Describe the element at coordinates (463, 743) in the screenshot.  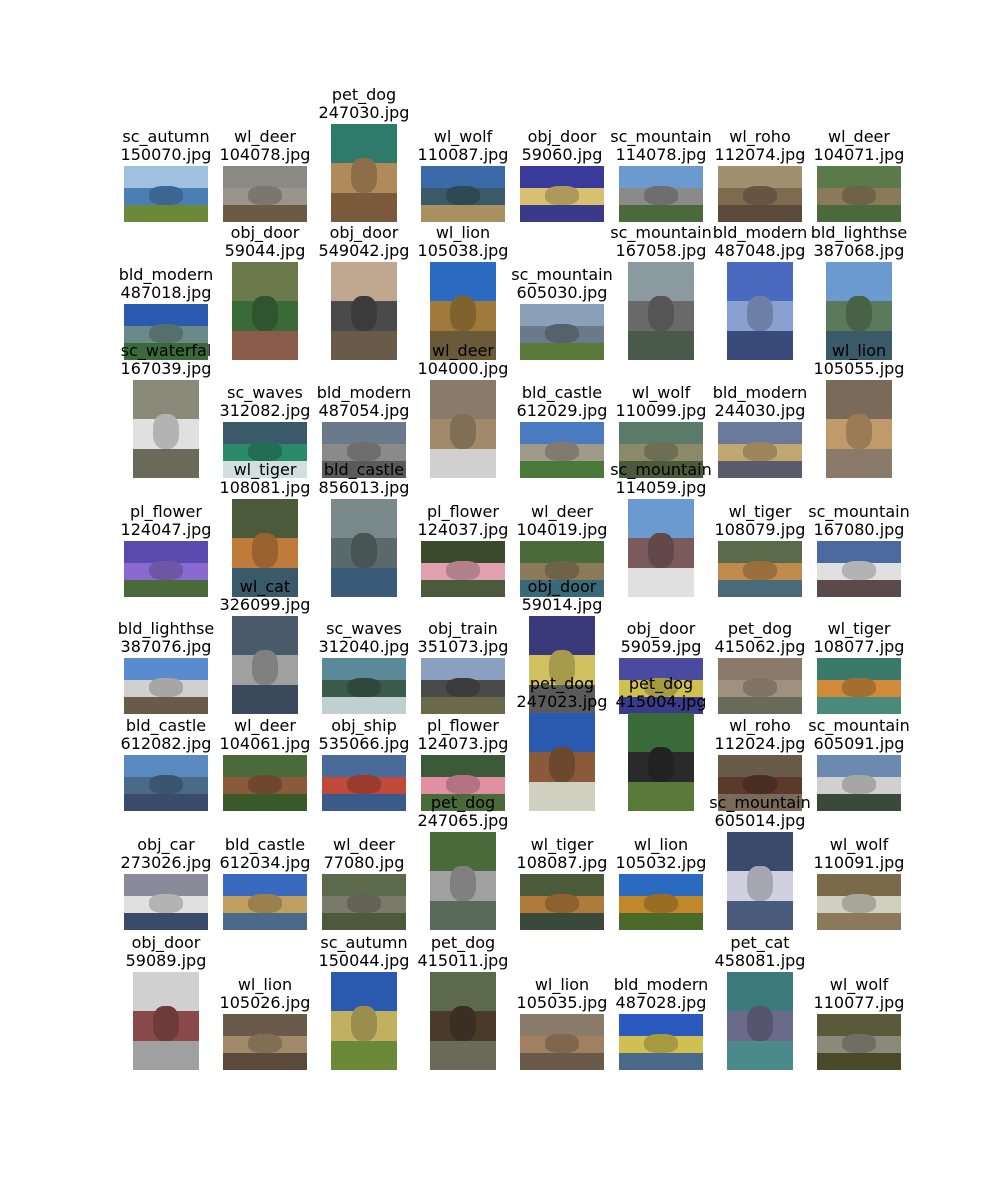
I see `file-label: 124073.jpg` at that location.